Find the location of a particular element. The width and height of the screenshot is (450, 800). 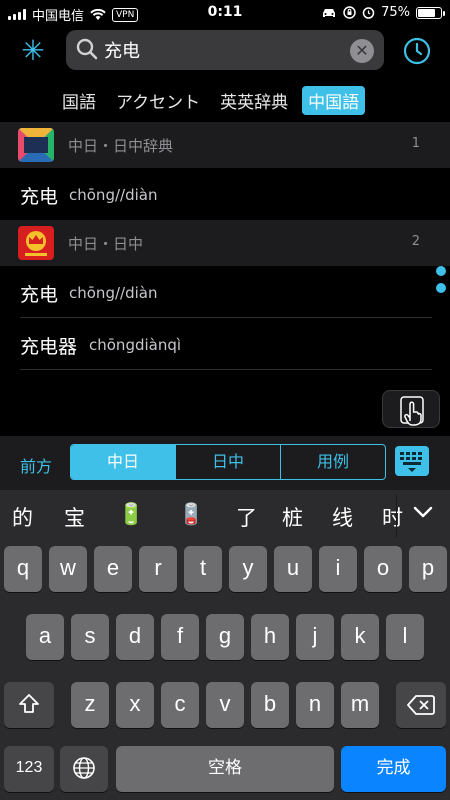

section-title: 中日・日中 is located at coordinates (106, 244).